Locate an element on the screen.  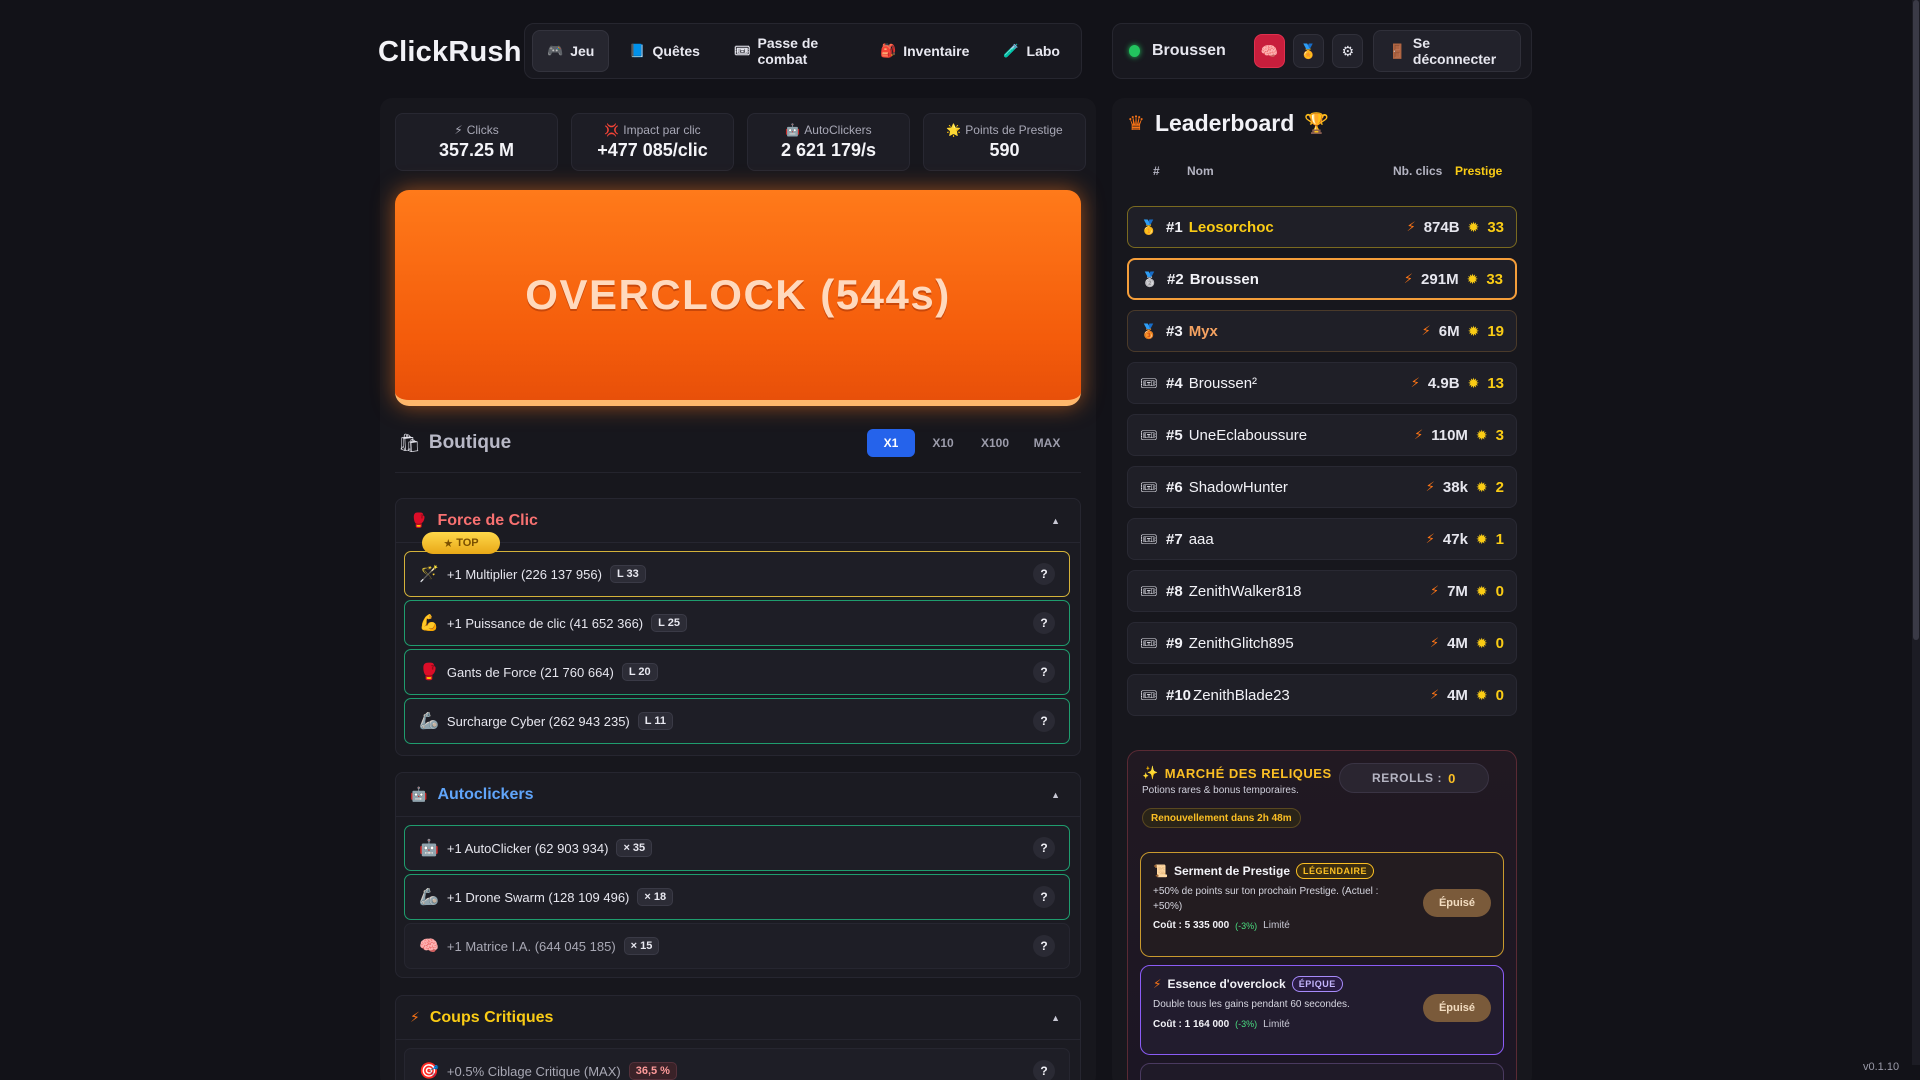
leaderboard-row: 🥇 #1 Leosorchoc ⚡ 874B ✹ 33 is located at coordinates (1322, 227).